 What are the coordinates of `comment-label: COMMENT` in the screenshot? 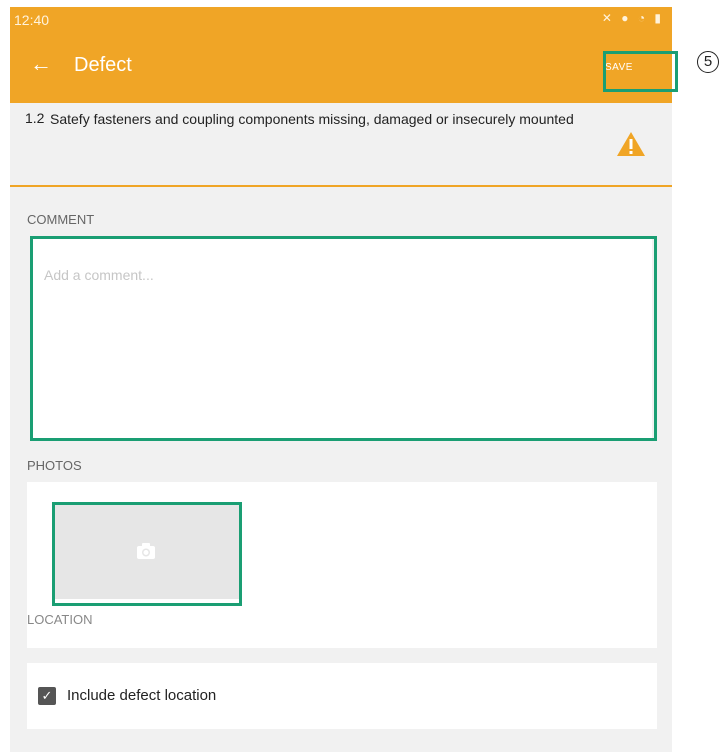 It's located at (61, 219).